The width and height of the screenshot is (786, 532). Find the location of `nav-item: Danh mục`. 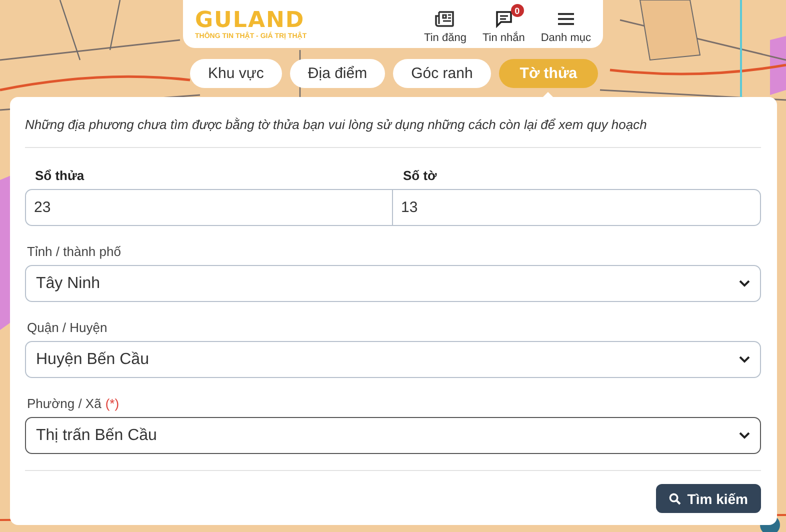

nav-item: Danh mục is located at coordinates (570, 24).